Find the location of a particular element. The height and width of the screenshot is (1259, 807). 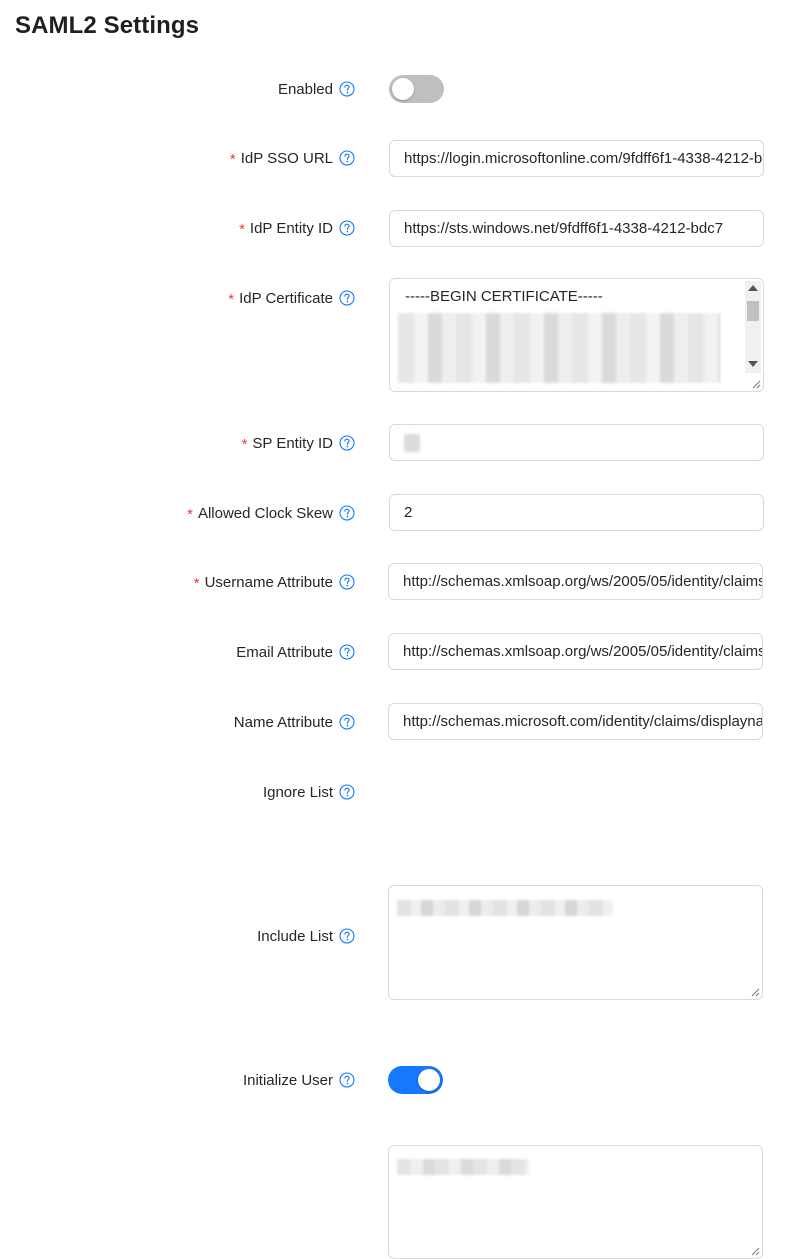

name-attribute-label: Name Attribute is located at coordinates (294, 722).